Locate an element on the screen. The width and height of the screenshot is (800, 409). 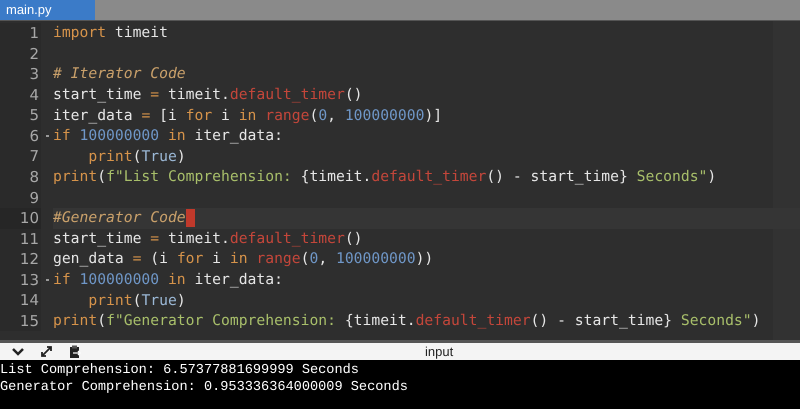
line-number: 7 is located at coordinates (34, 157).